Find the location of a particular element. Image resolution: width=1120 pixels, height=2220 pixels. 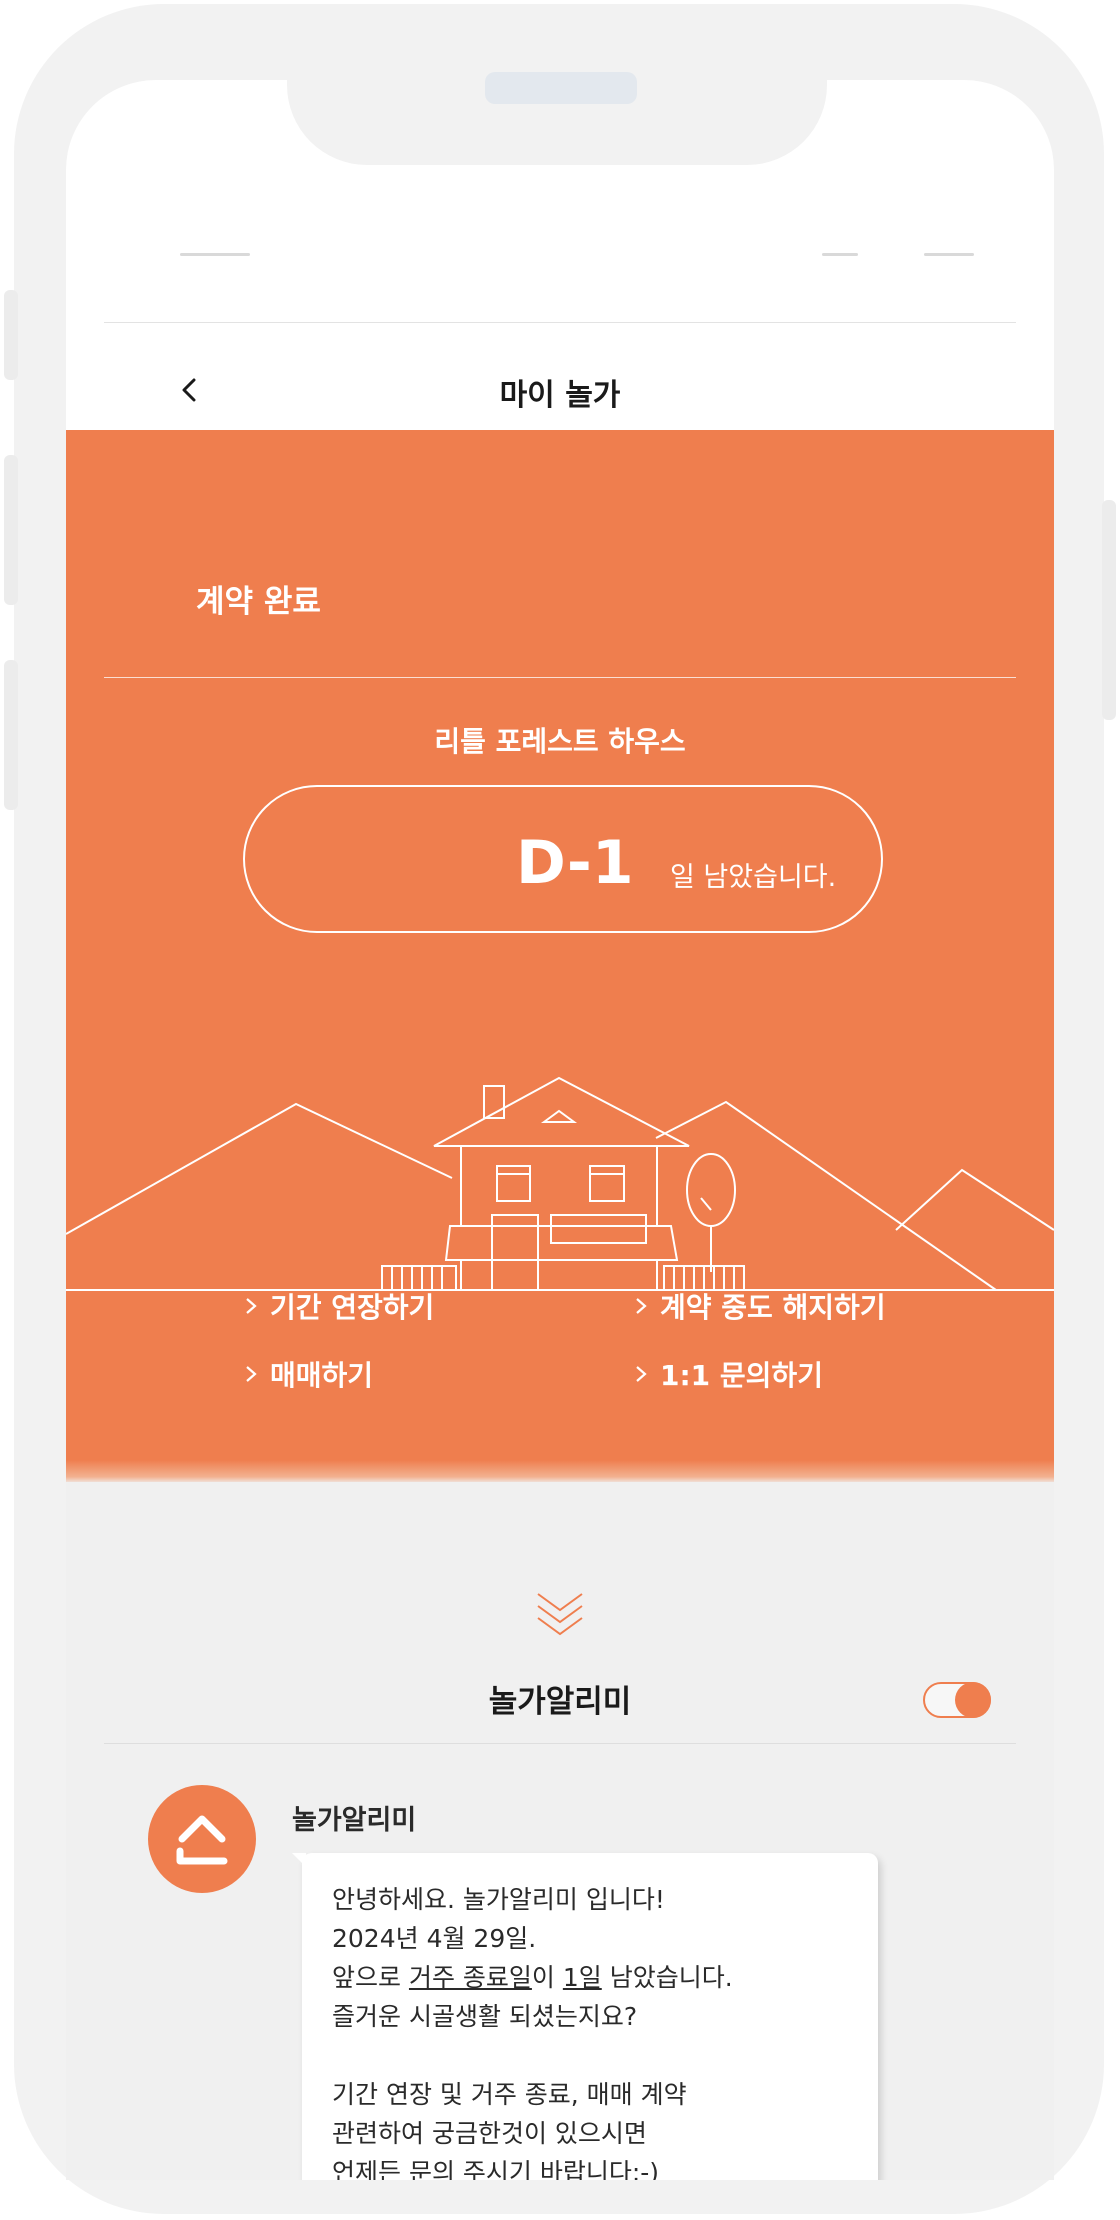

panel-fade is located at coordinates (560, 1472).